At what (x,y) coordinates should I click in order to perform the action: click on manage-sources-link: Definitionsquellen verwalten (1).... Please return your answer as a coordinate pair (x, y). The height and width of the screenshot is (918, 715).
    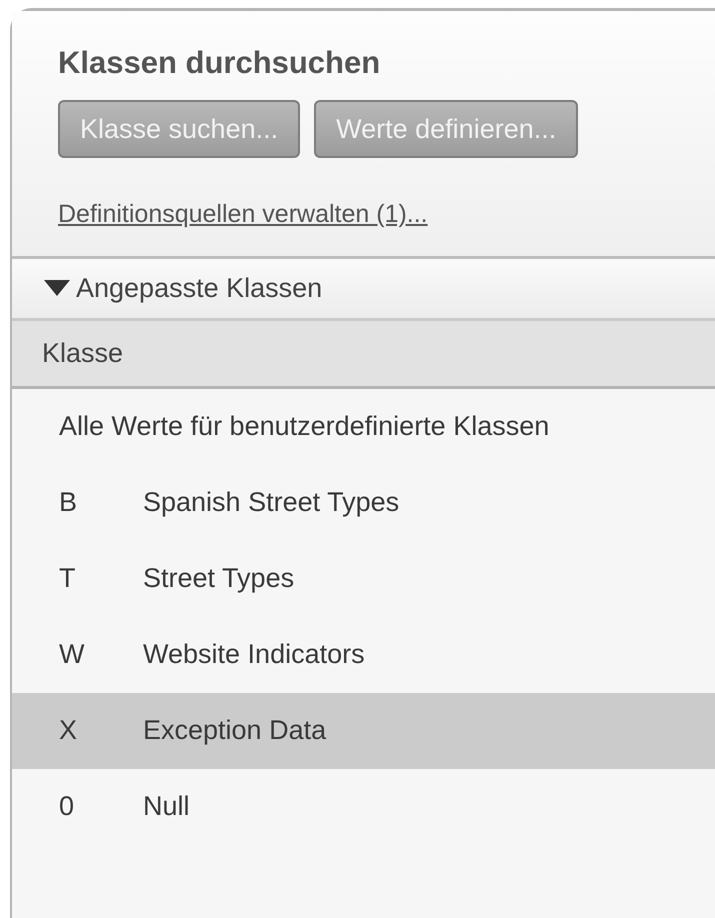
    Looking at the image, I should click on (243, 215).